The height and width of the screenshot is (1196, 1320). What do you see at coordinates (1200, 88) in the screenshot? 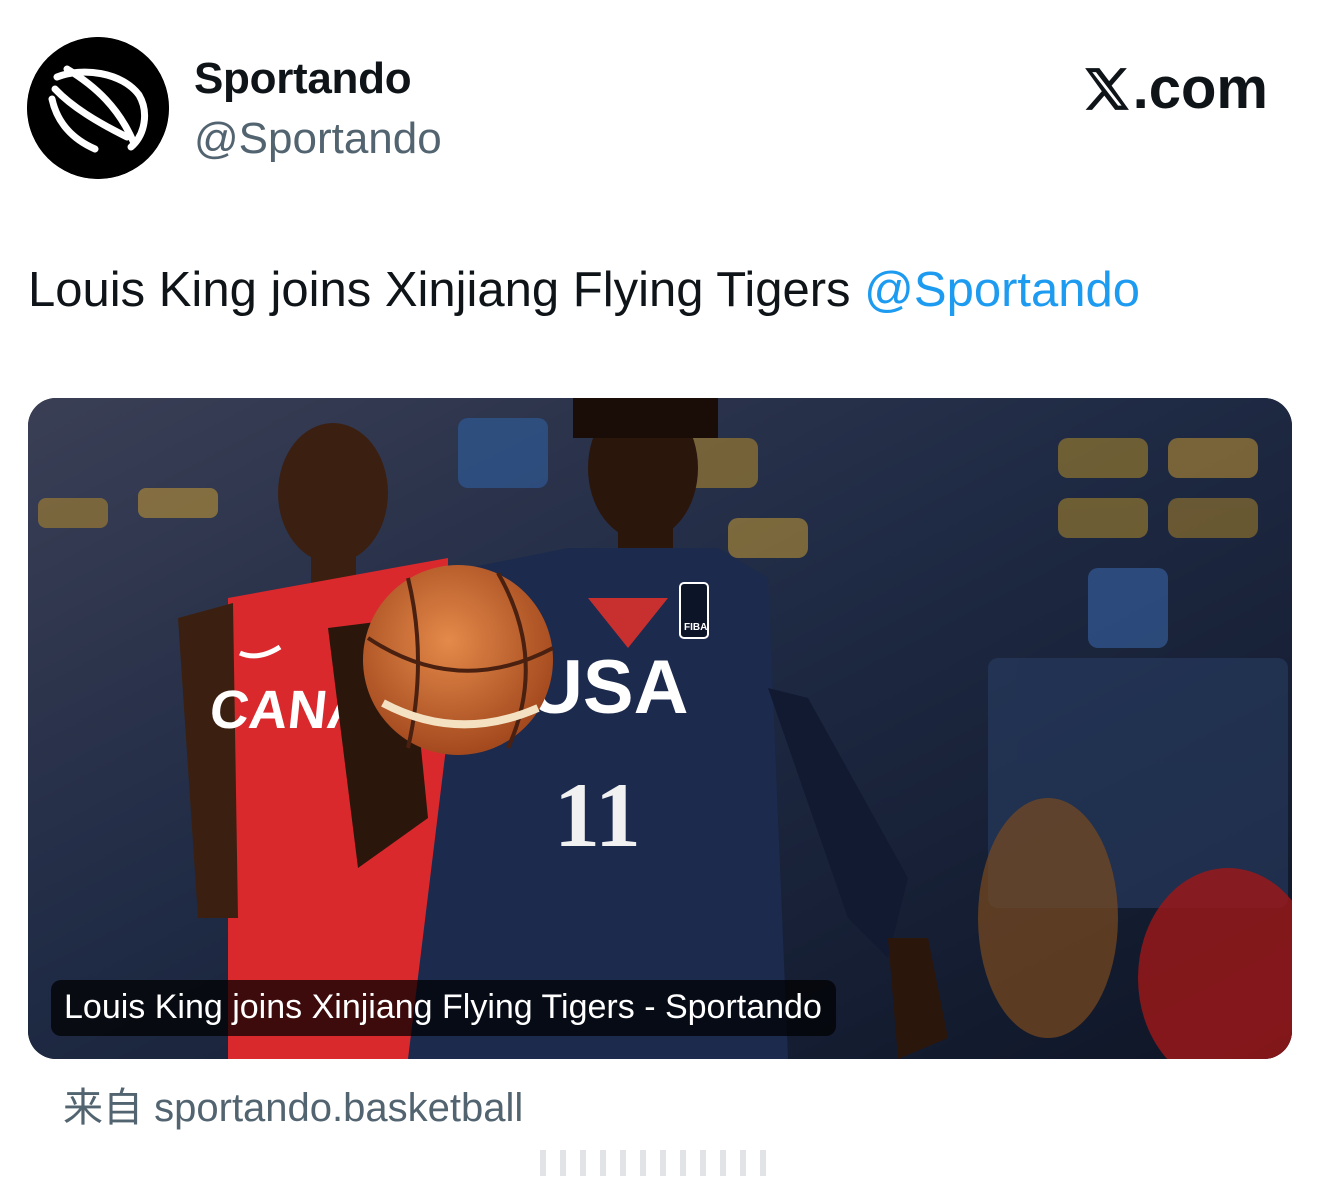
I see `brand-domain: .com` at bounding box center [1200, 88].